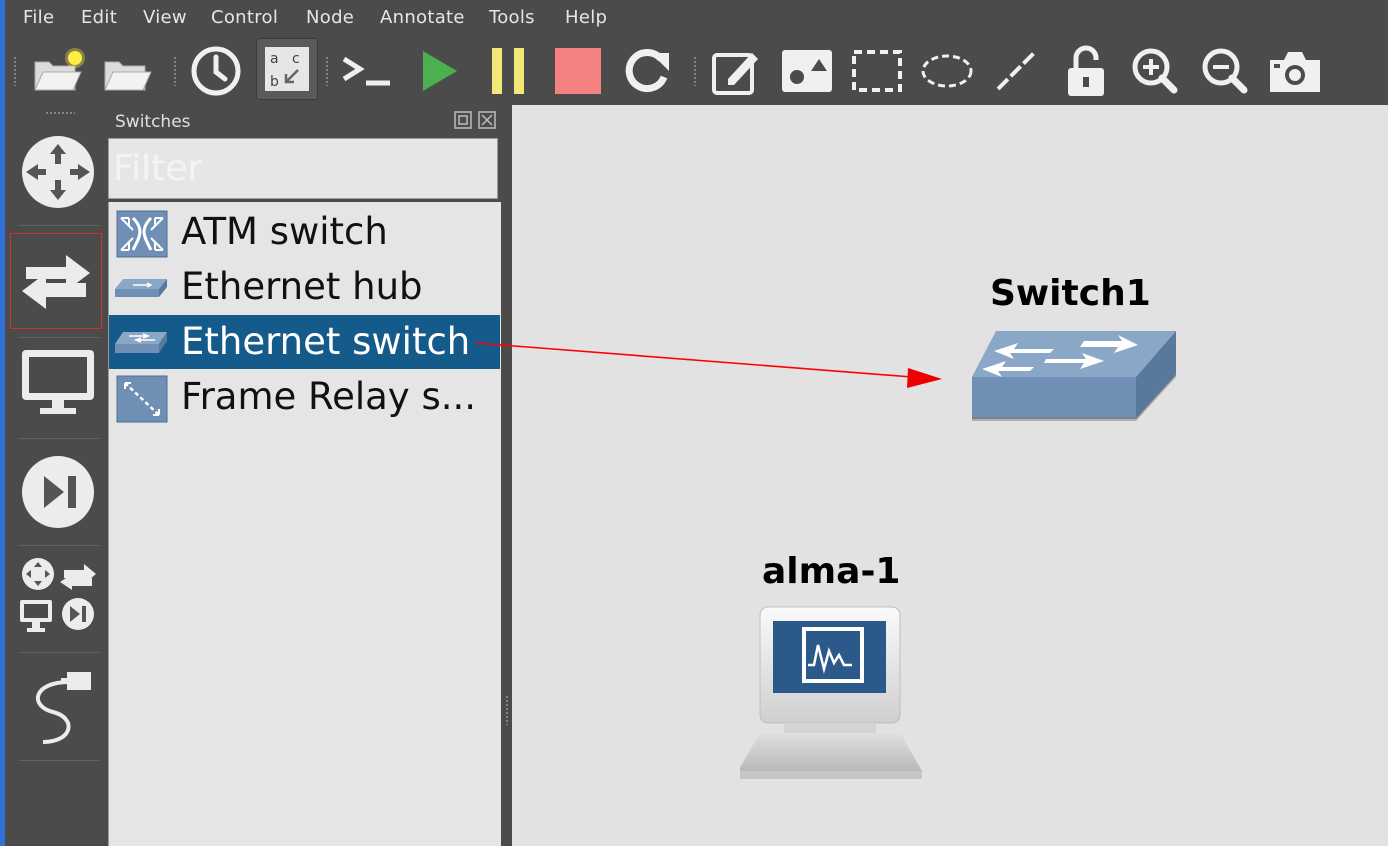  What do you see at coordinates (1225, 71) in the screenshot?
I see `zoom-out-icon` at bounding box center [1225, 71].